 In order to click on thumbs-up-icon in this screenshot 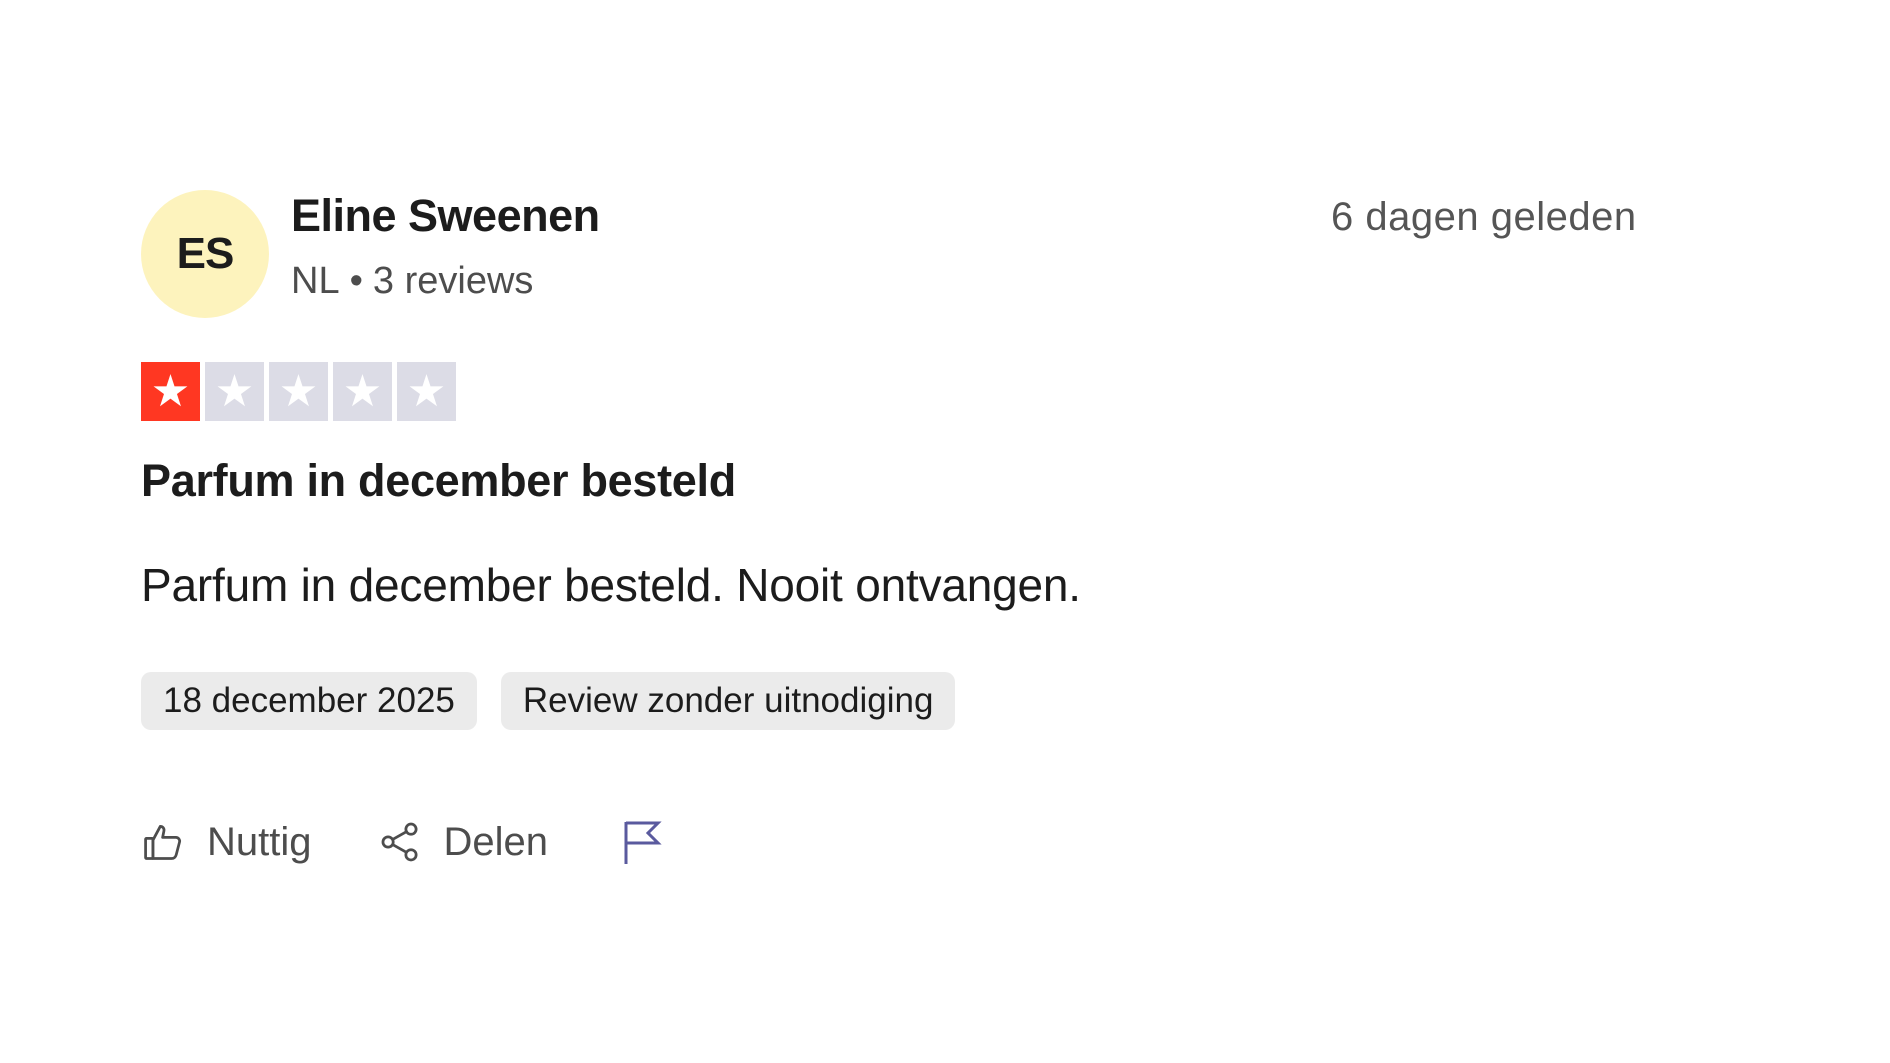, I will do `click(163, 842)`.